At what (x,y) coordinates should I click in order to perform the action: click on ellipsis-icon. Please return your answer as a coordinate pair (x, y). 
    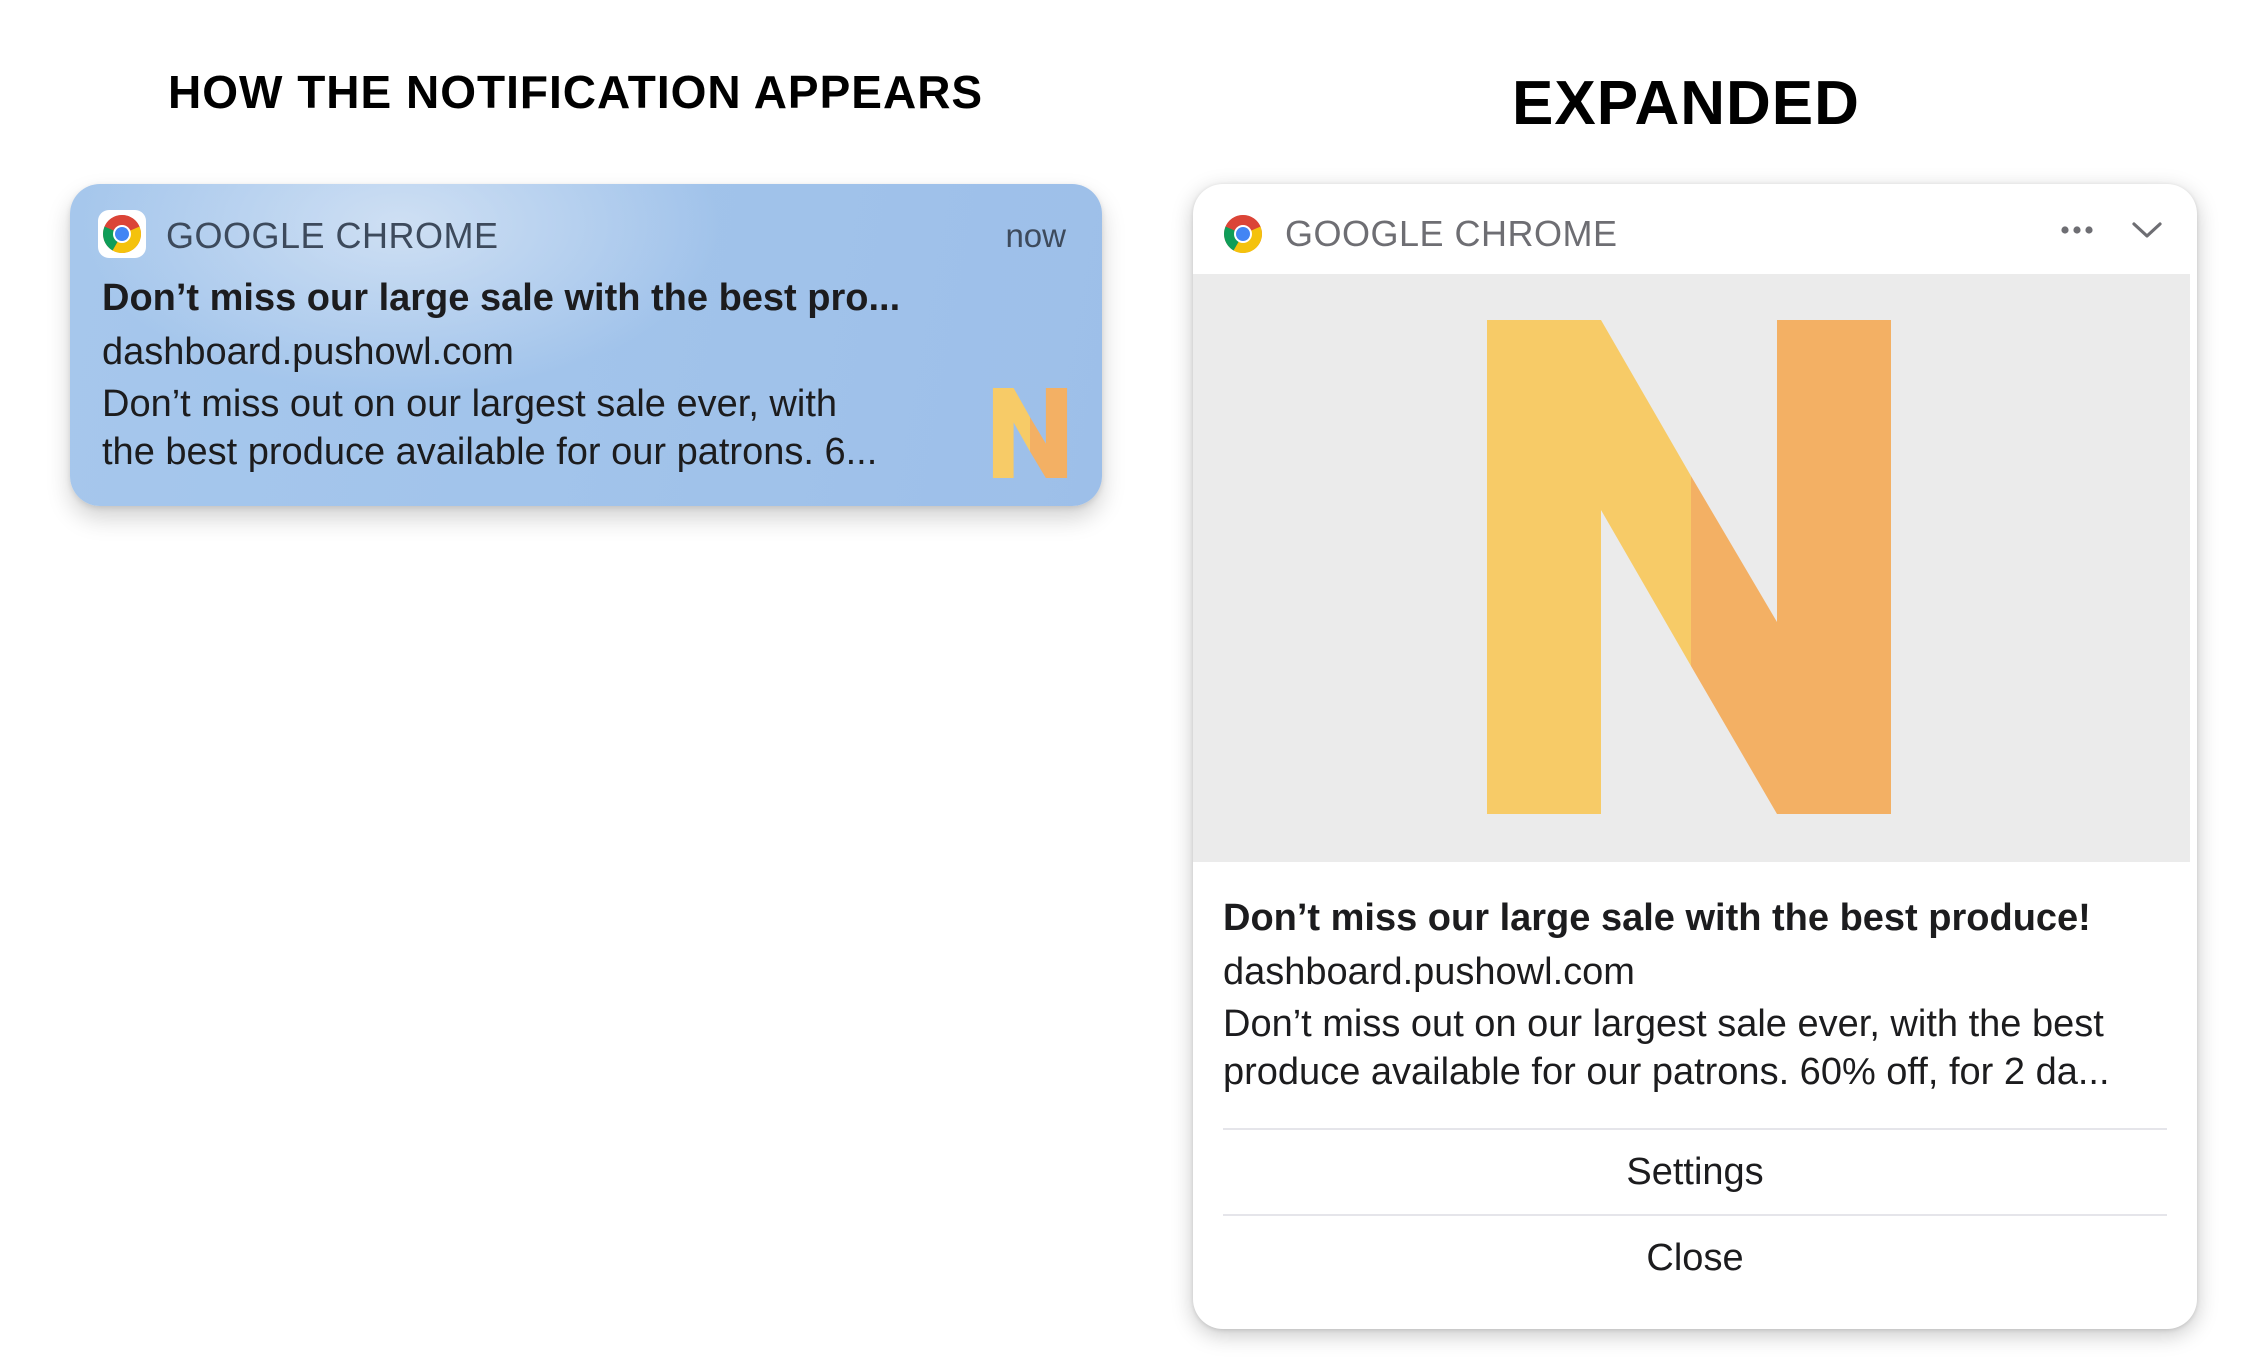
    Looking at the image, I should click on (2077, 230).